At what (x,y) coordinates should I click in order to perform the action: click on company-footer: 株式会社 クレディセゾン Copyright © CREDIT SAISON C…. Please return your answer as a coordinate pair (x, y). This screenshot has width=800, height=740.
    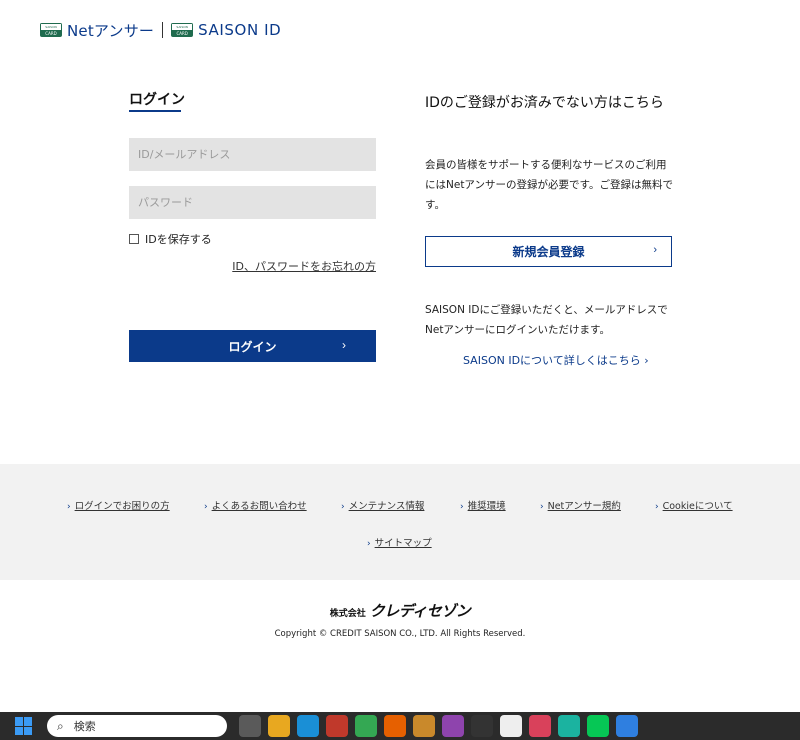
    Looking at the image, I should click on (400, 619).